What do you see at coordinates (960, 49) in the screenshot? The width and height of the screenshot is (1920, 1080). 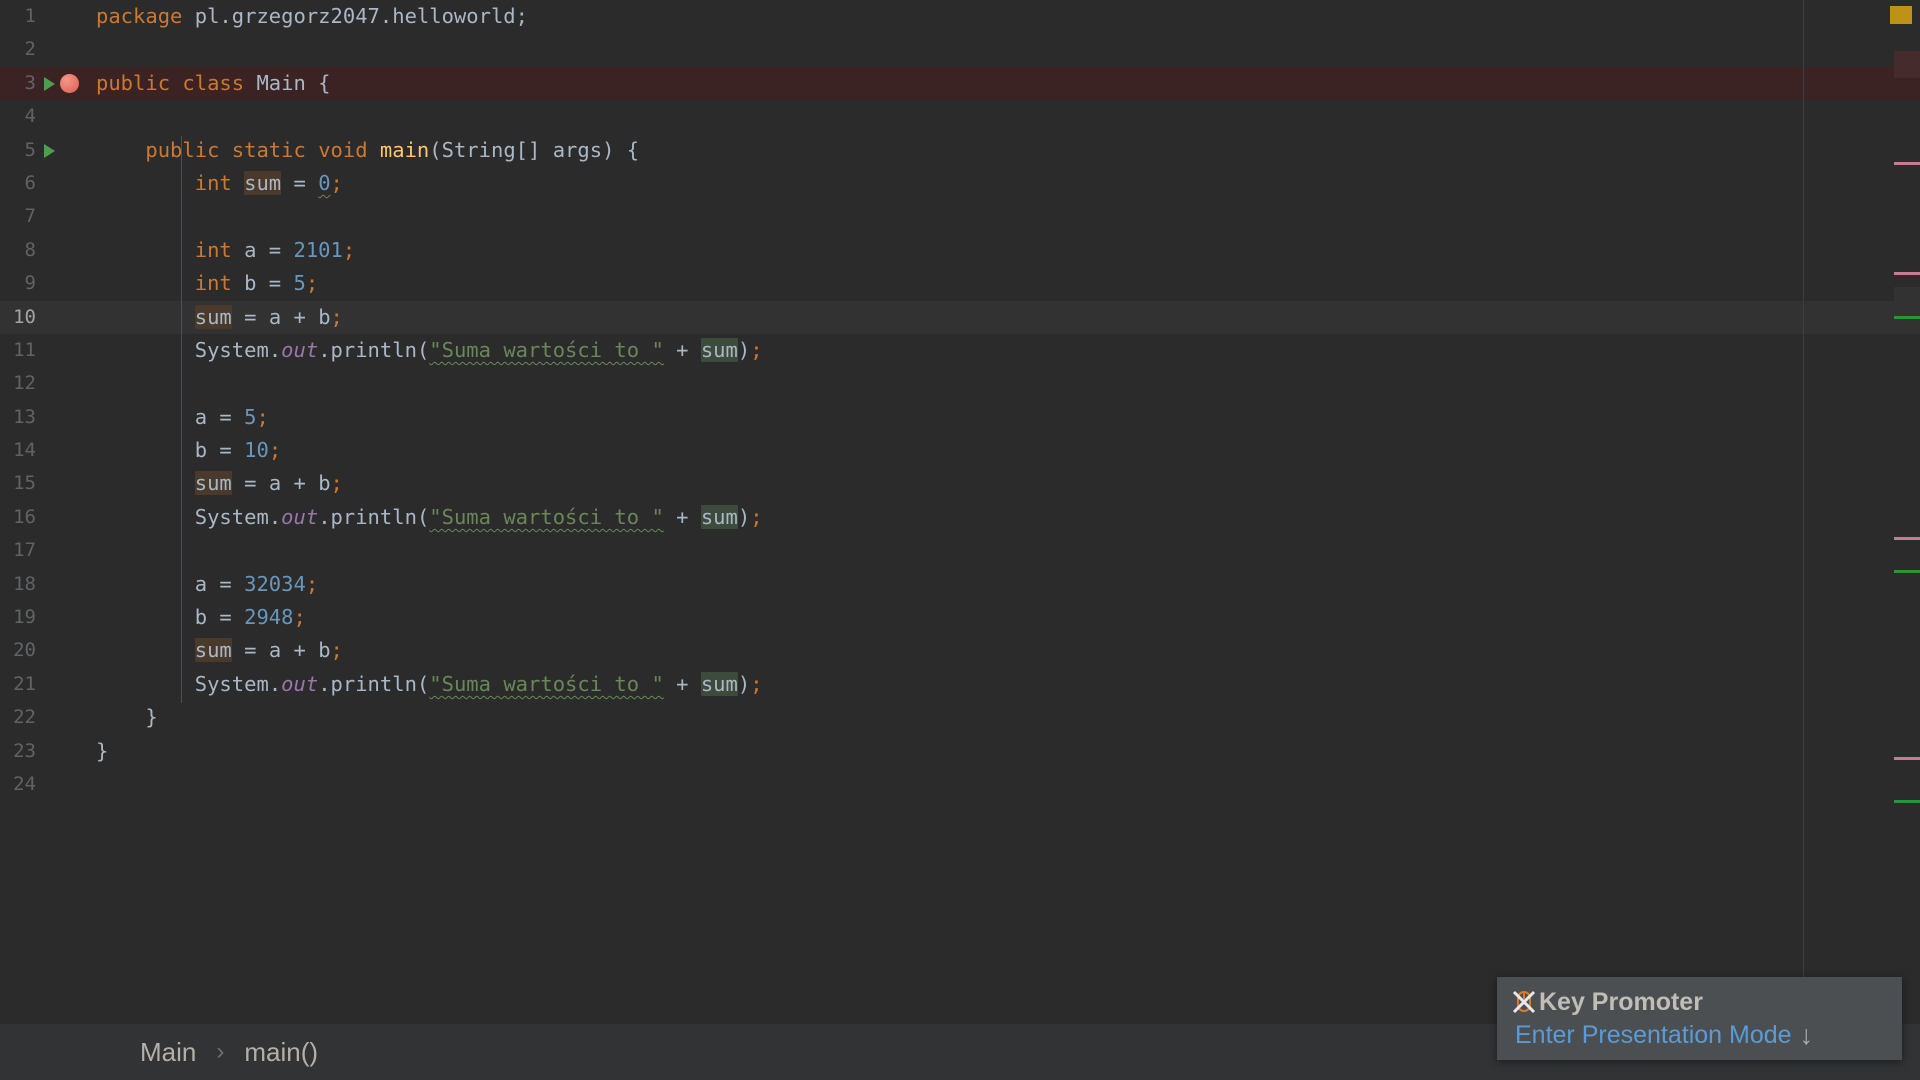 I see `code-line: 2` at bounding box center [960, 49].